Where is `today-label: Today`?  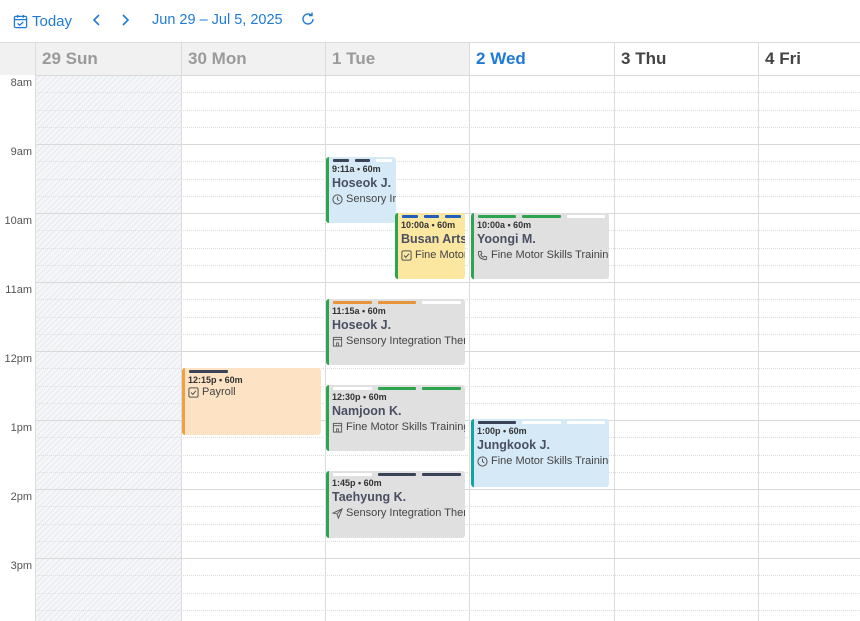 today-label: Today is located at coordinates (52, 21).